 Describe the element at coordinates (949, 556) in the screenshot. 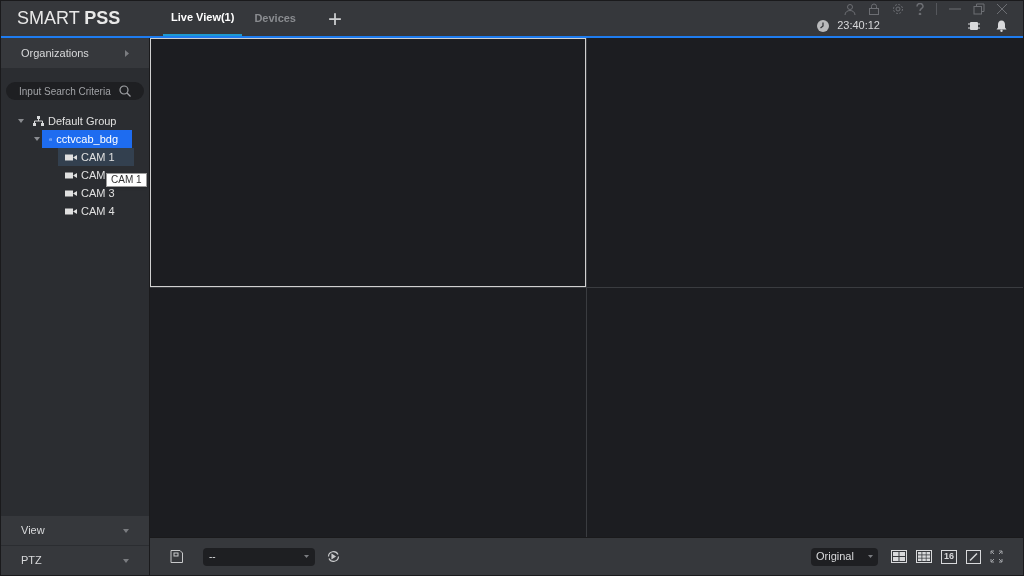

I see `sixteen-split-button: 16` at that location.